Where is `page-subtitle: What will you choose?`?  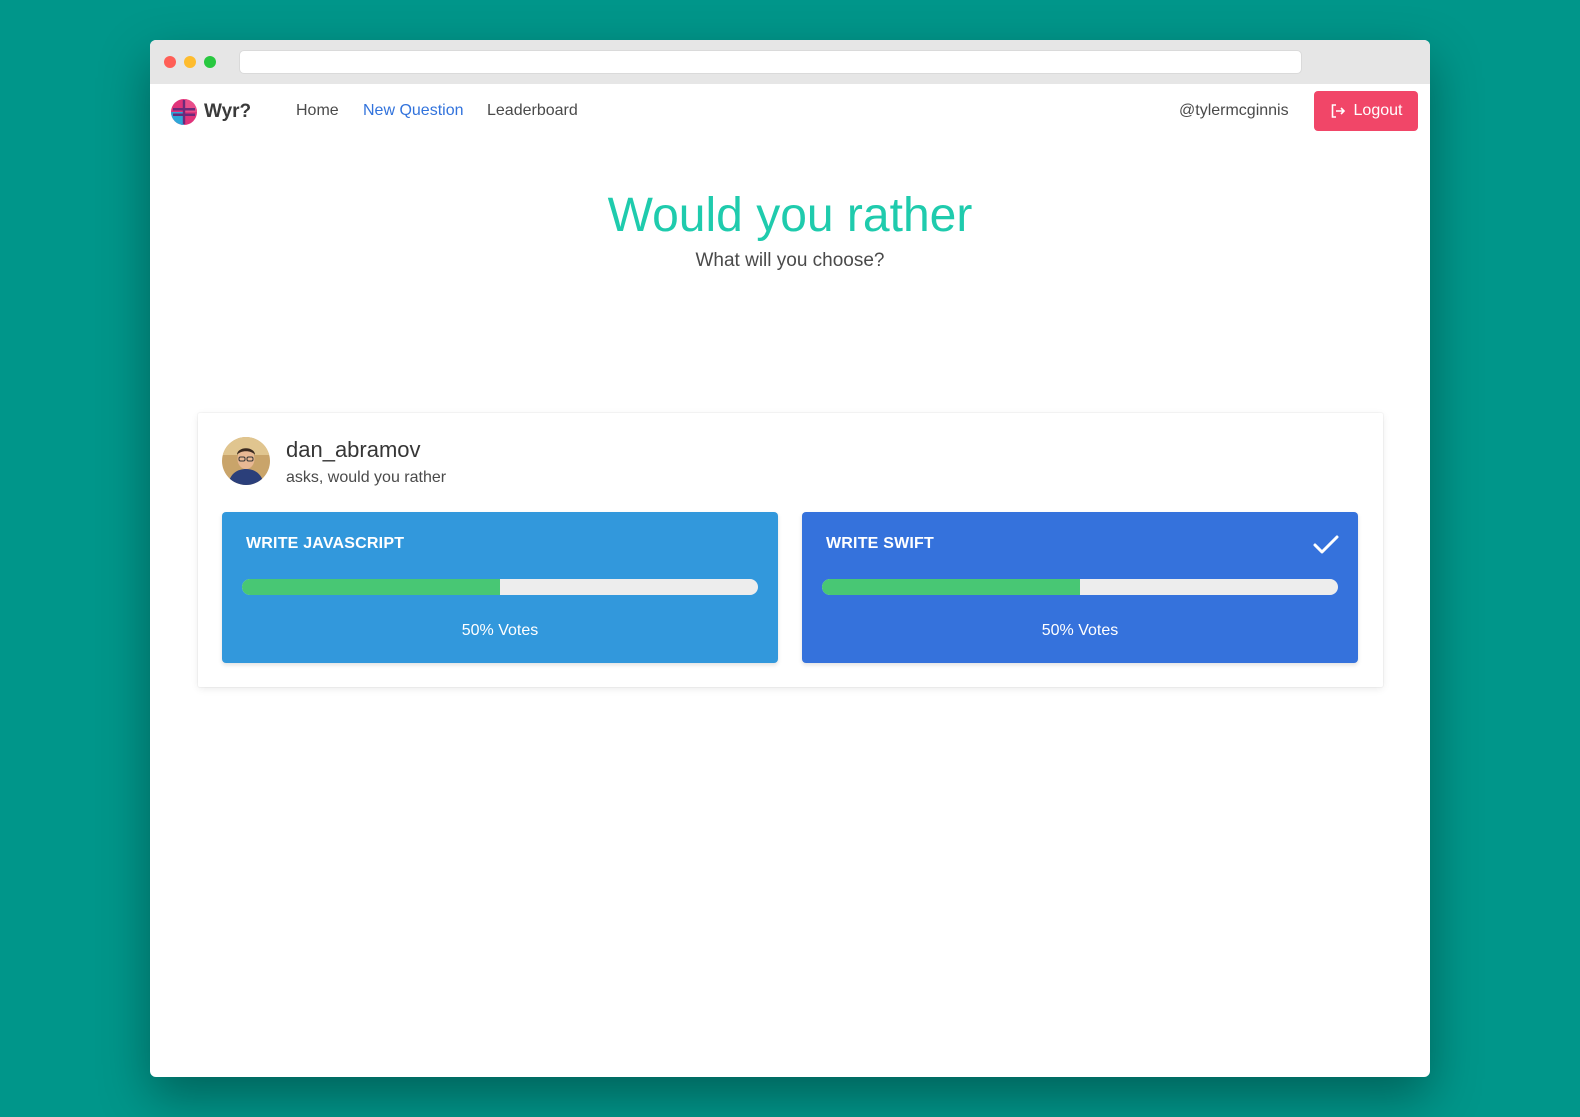
page-subtitle: What will you choose? is located at coordinates (790, 260).